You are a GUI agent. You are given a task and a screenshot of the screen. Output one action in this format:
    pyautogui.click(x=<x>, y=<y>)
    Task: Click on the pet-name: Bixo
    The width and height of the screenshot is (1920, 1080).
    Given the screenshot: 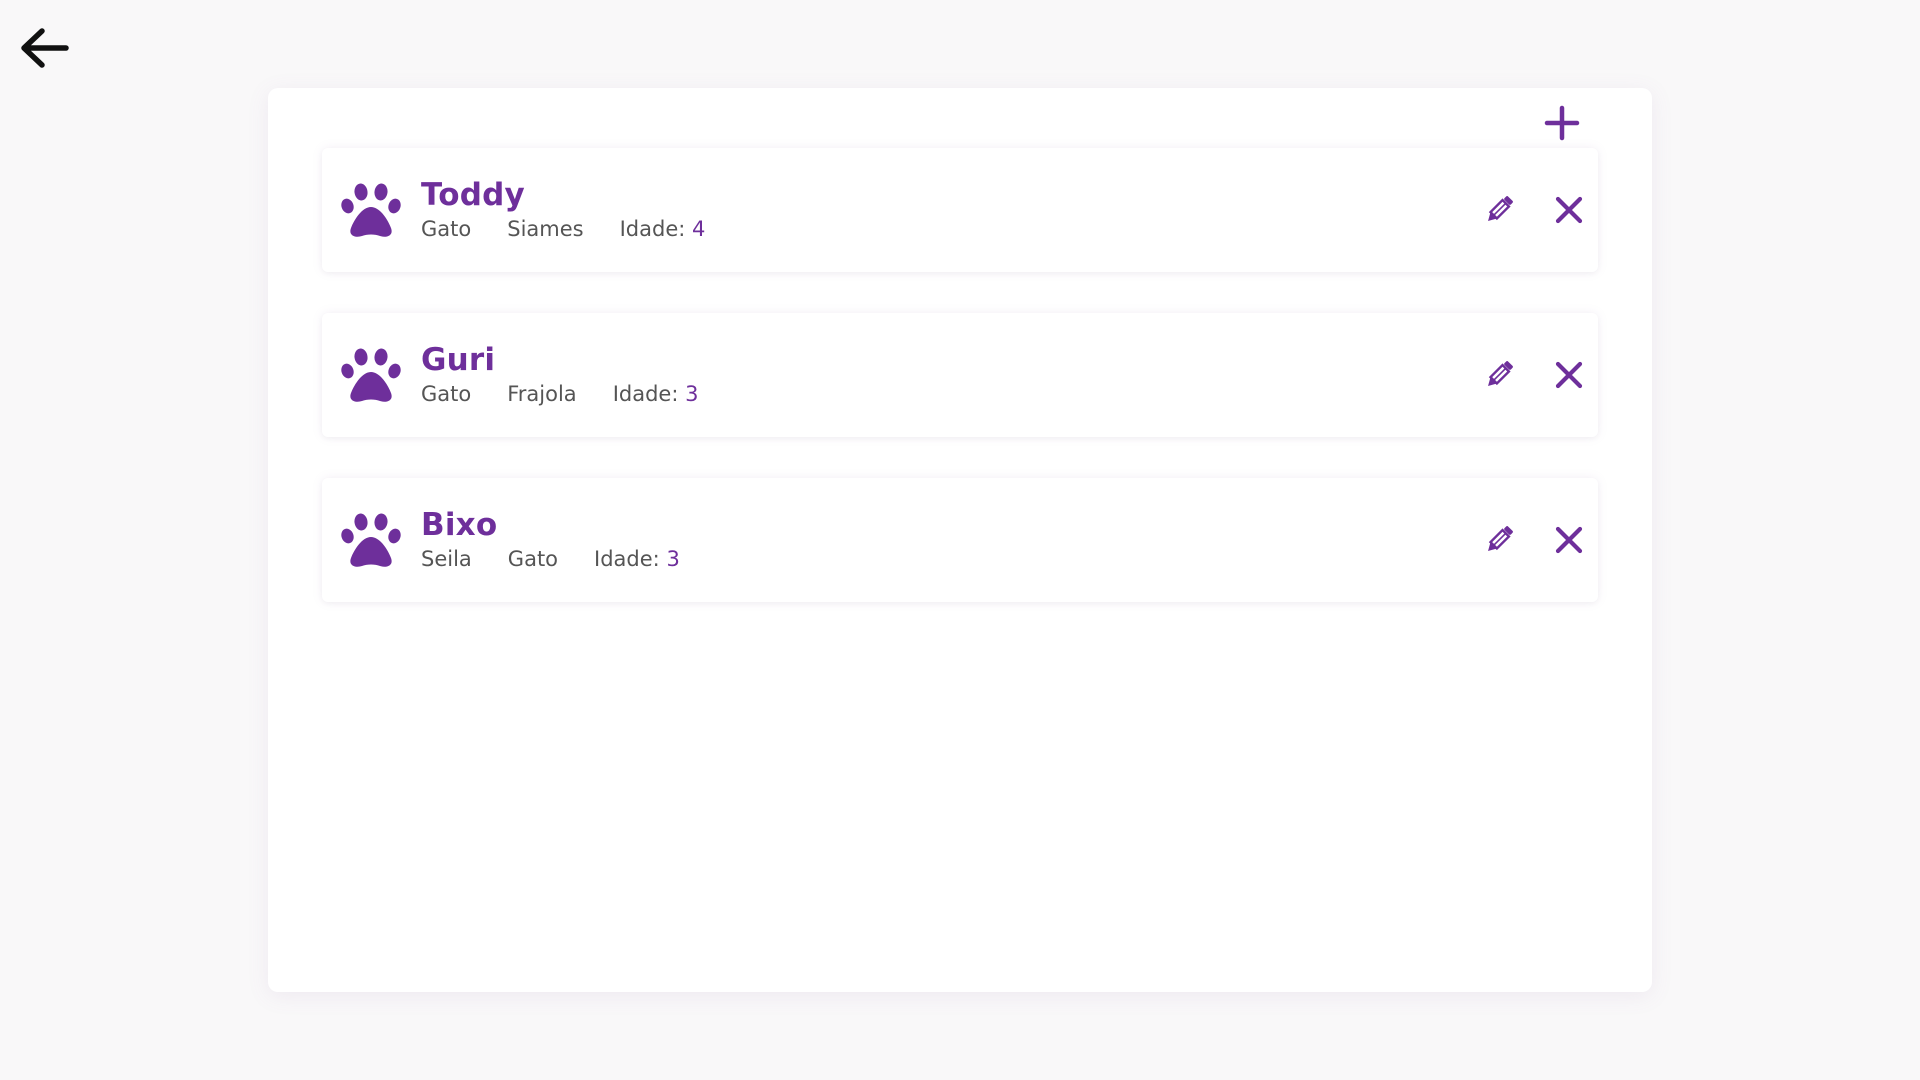 What is the action you would take?
    pyautogui.click(x=459, y=525)
    